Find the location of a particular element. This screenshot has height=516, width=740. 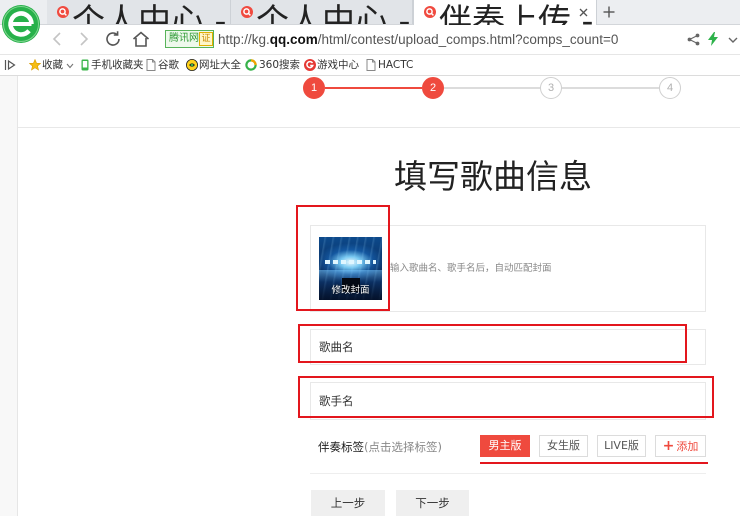

tag-label: 女生版 is located at coordinates (563, 445).